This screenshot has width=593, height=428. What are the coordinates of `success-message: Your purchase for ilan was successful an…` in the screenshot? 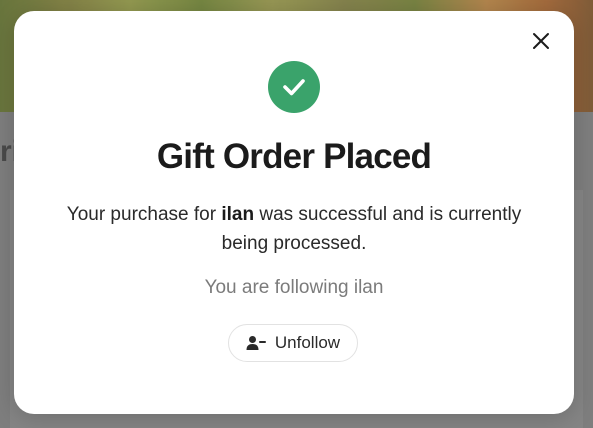 It's located at (294, 229).